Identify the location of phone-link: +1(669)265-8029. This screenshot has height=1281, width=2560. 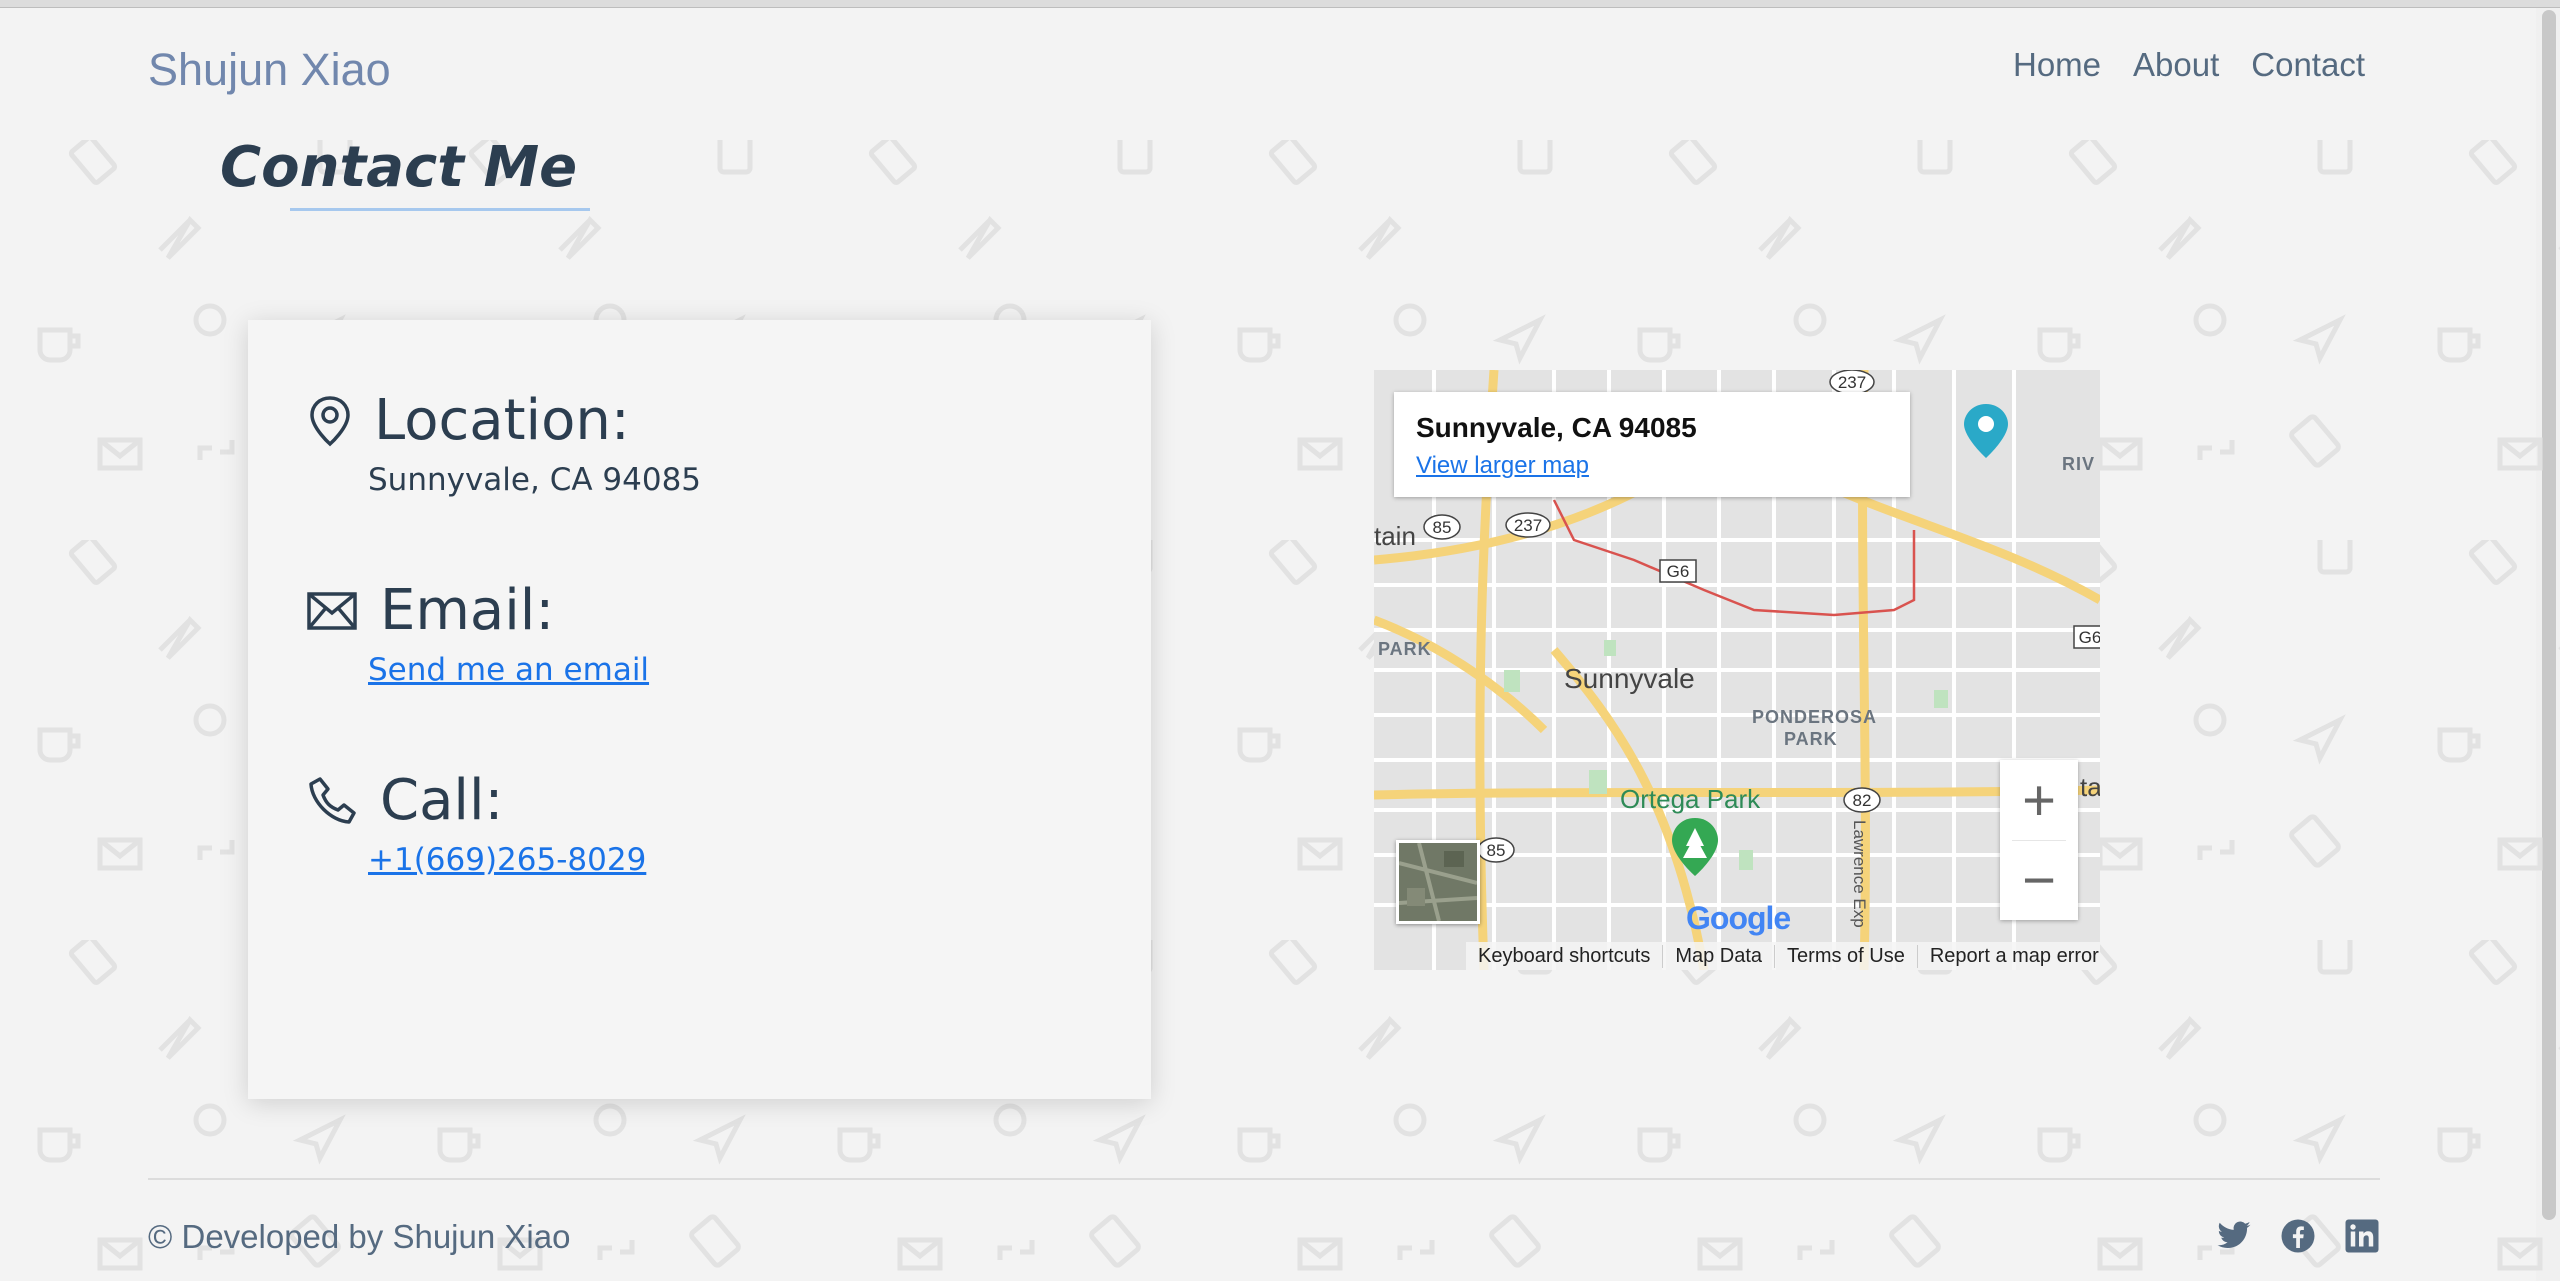
(507, 860).